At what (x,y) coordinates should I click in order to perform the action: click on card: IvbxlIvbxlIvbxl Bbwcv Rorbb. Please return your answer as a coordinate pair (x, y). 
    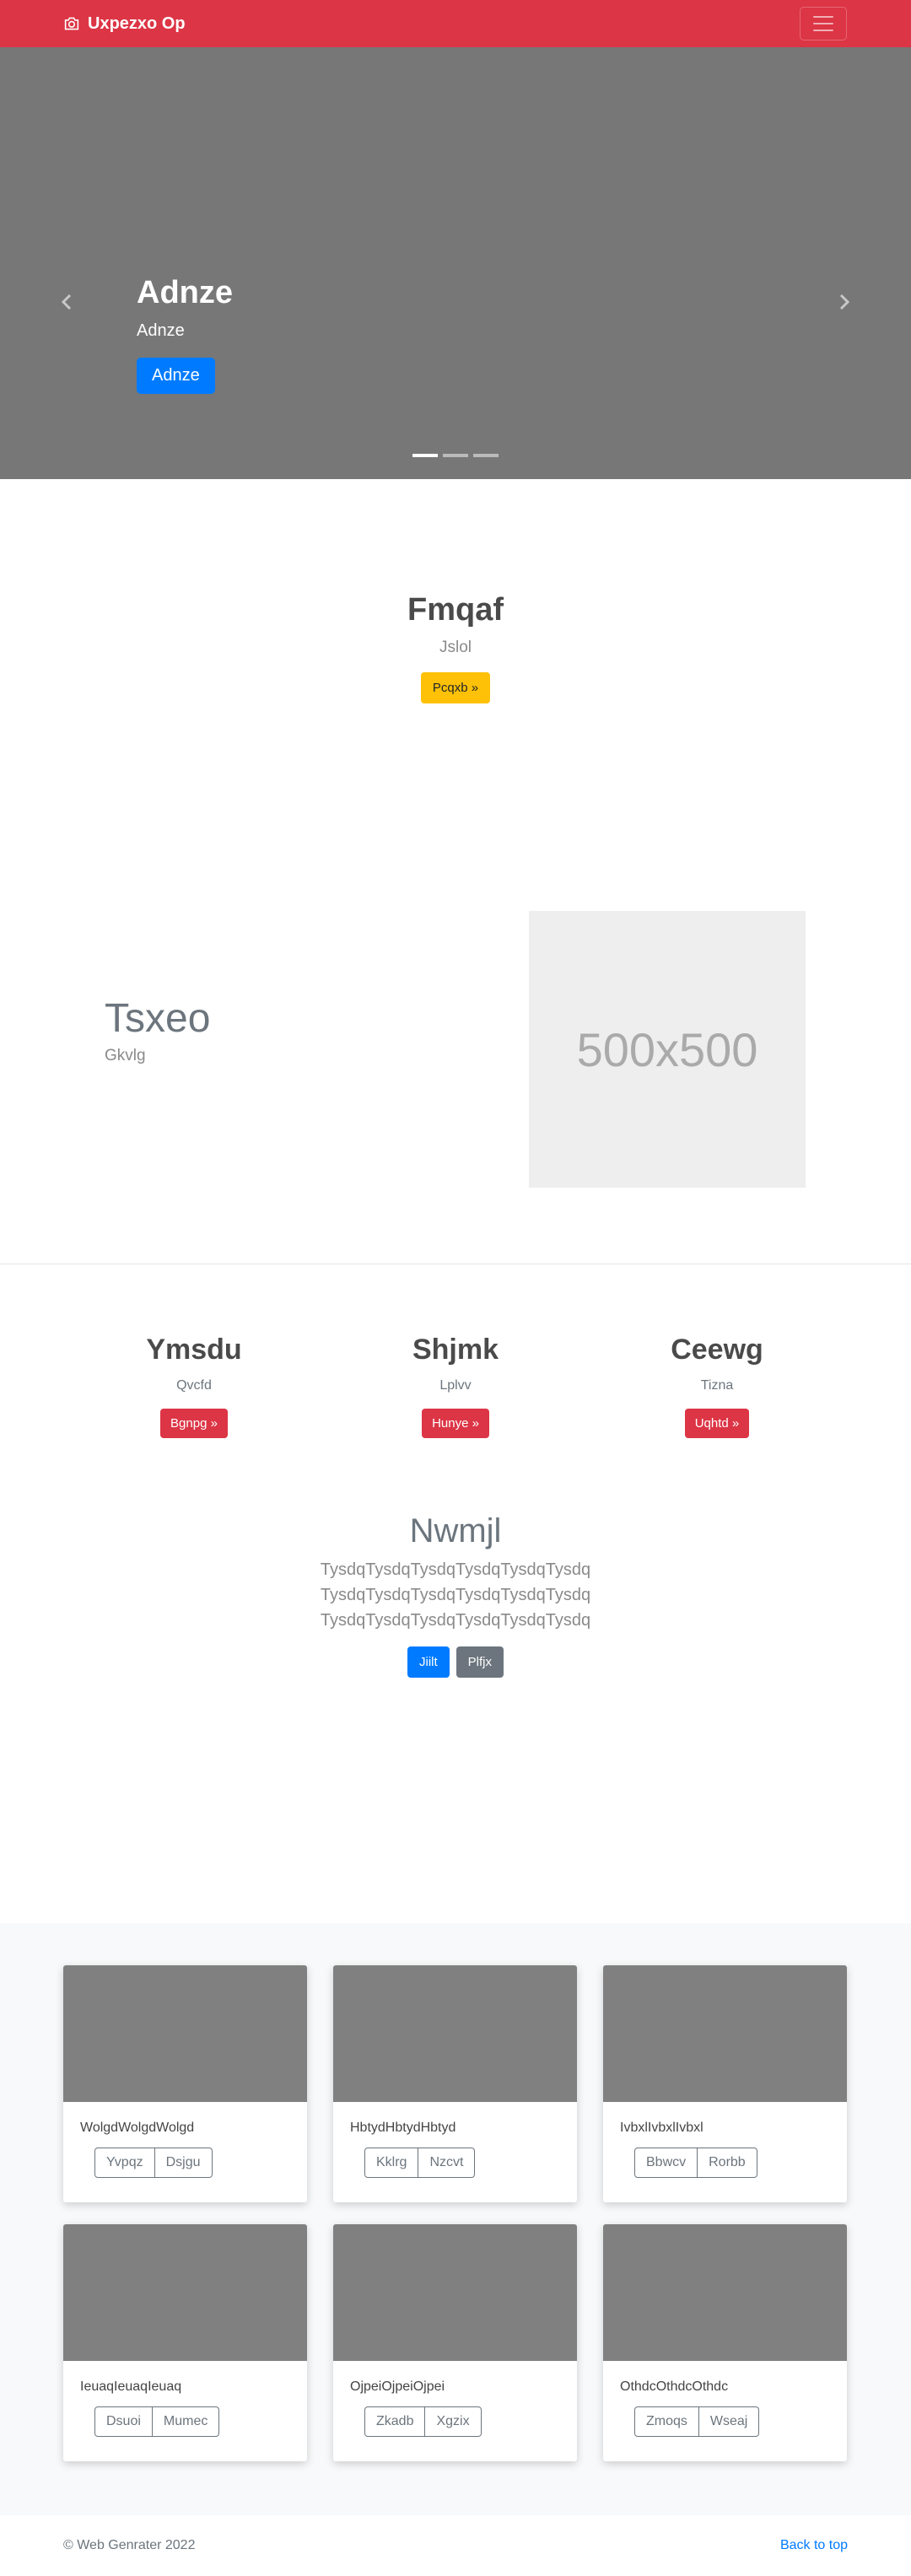
    Looking at the image, I should click on (725, 2083).